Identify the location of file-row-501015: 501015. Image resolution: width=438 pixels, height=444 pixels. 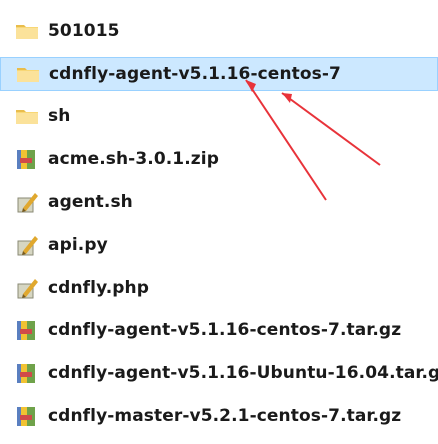
(219, 31).